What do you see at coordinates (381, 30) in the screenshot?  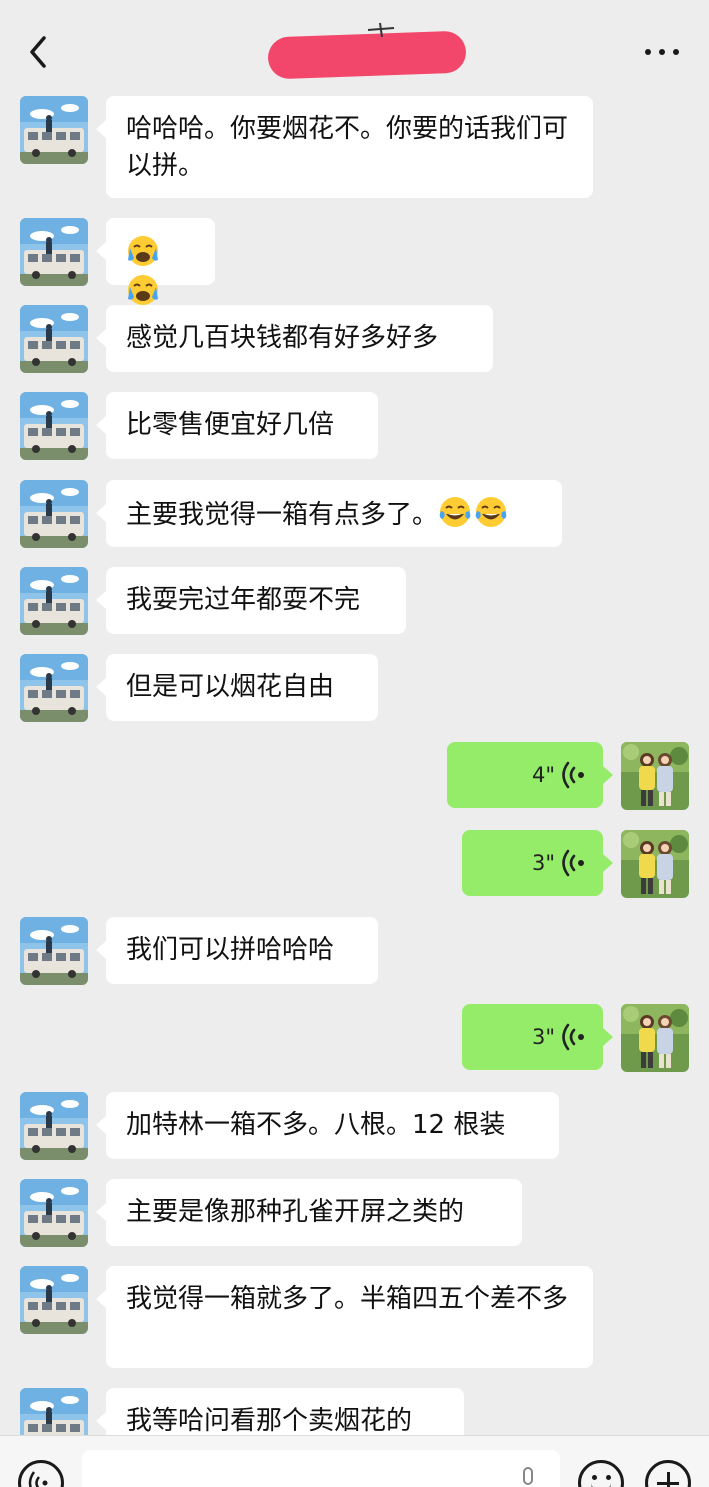 I see `chat-title-redaction-mark` at bounding box center [381, 30].